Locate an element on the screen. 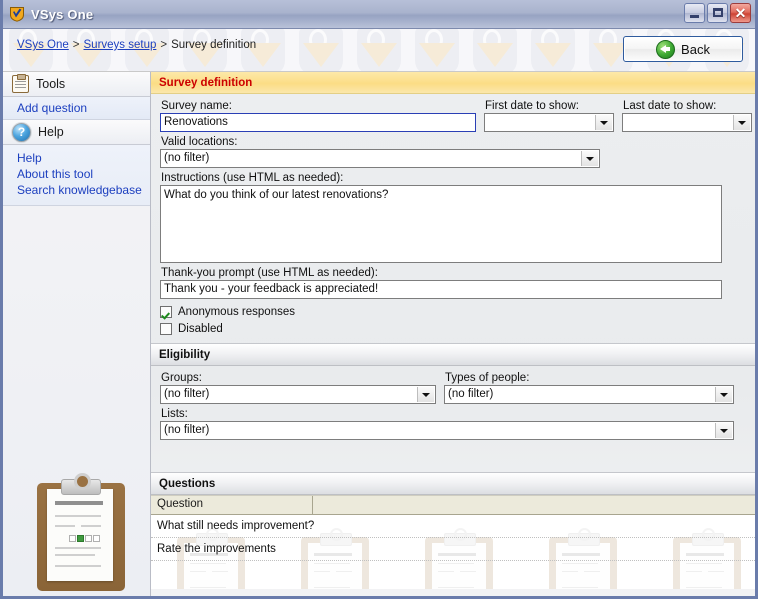  groups-label: Groups: is located at coordinates (181, 378).